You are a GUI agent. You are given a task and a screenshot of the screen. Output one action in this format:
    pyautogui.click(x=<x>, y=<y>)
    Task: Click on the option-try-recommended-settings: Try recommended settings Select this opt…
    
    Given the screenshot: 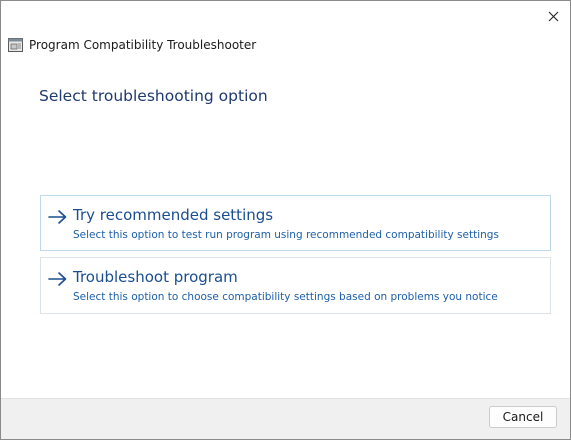 What is the action you would take?
    pyautogui.click(x=295, y=223)
    